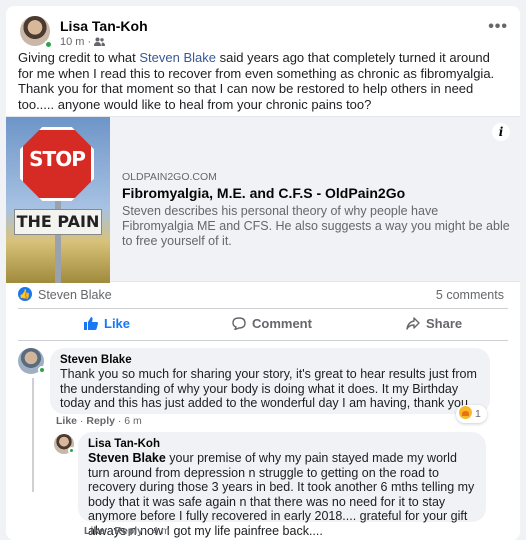  Describe the element at coordinates (444, 323) in the screenshot. I see `share-label: Share` at that location.